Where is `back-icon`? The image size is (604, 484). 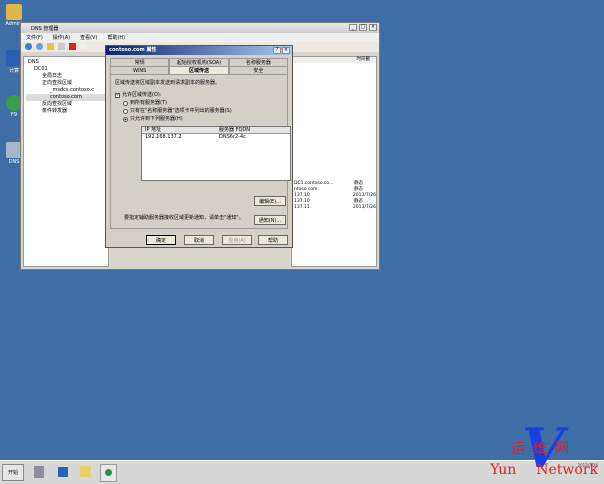
back-icon is located at coordinates (28, 46).